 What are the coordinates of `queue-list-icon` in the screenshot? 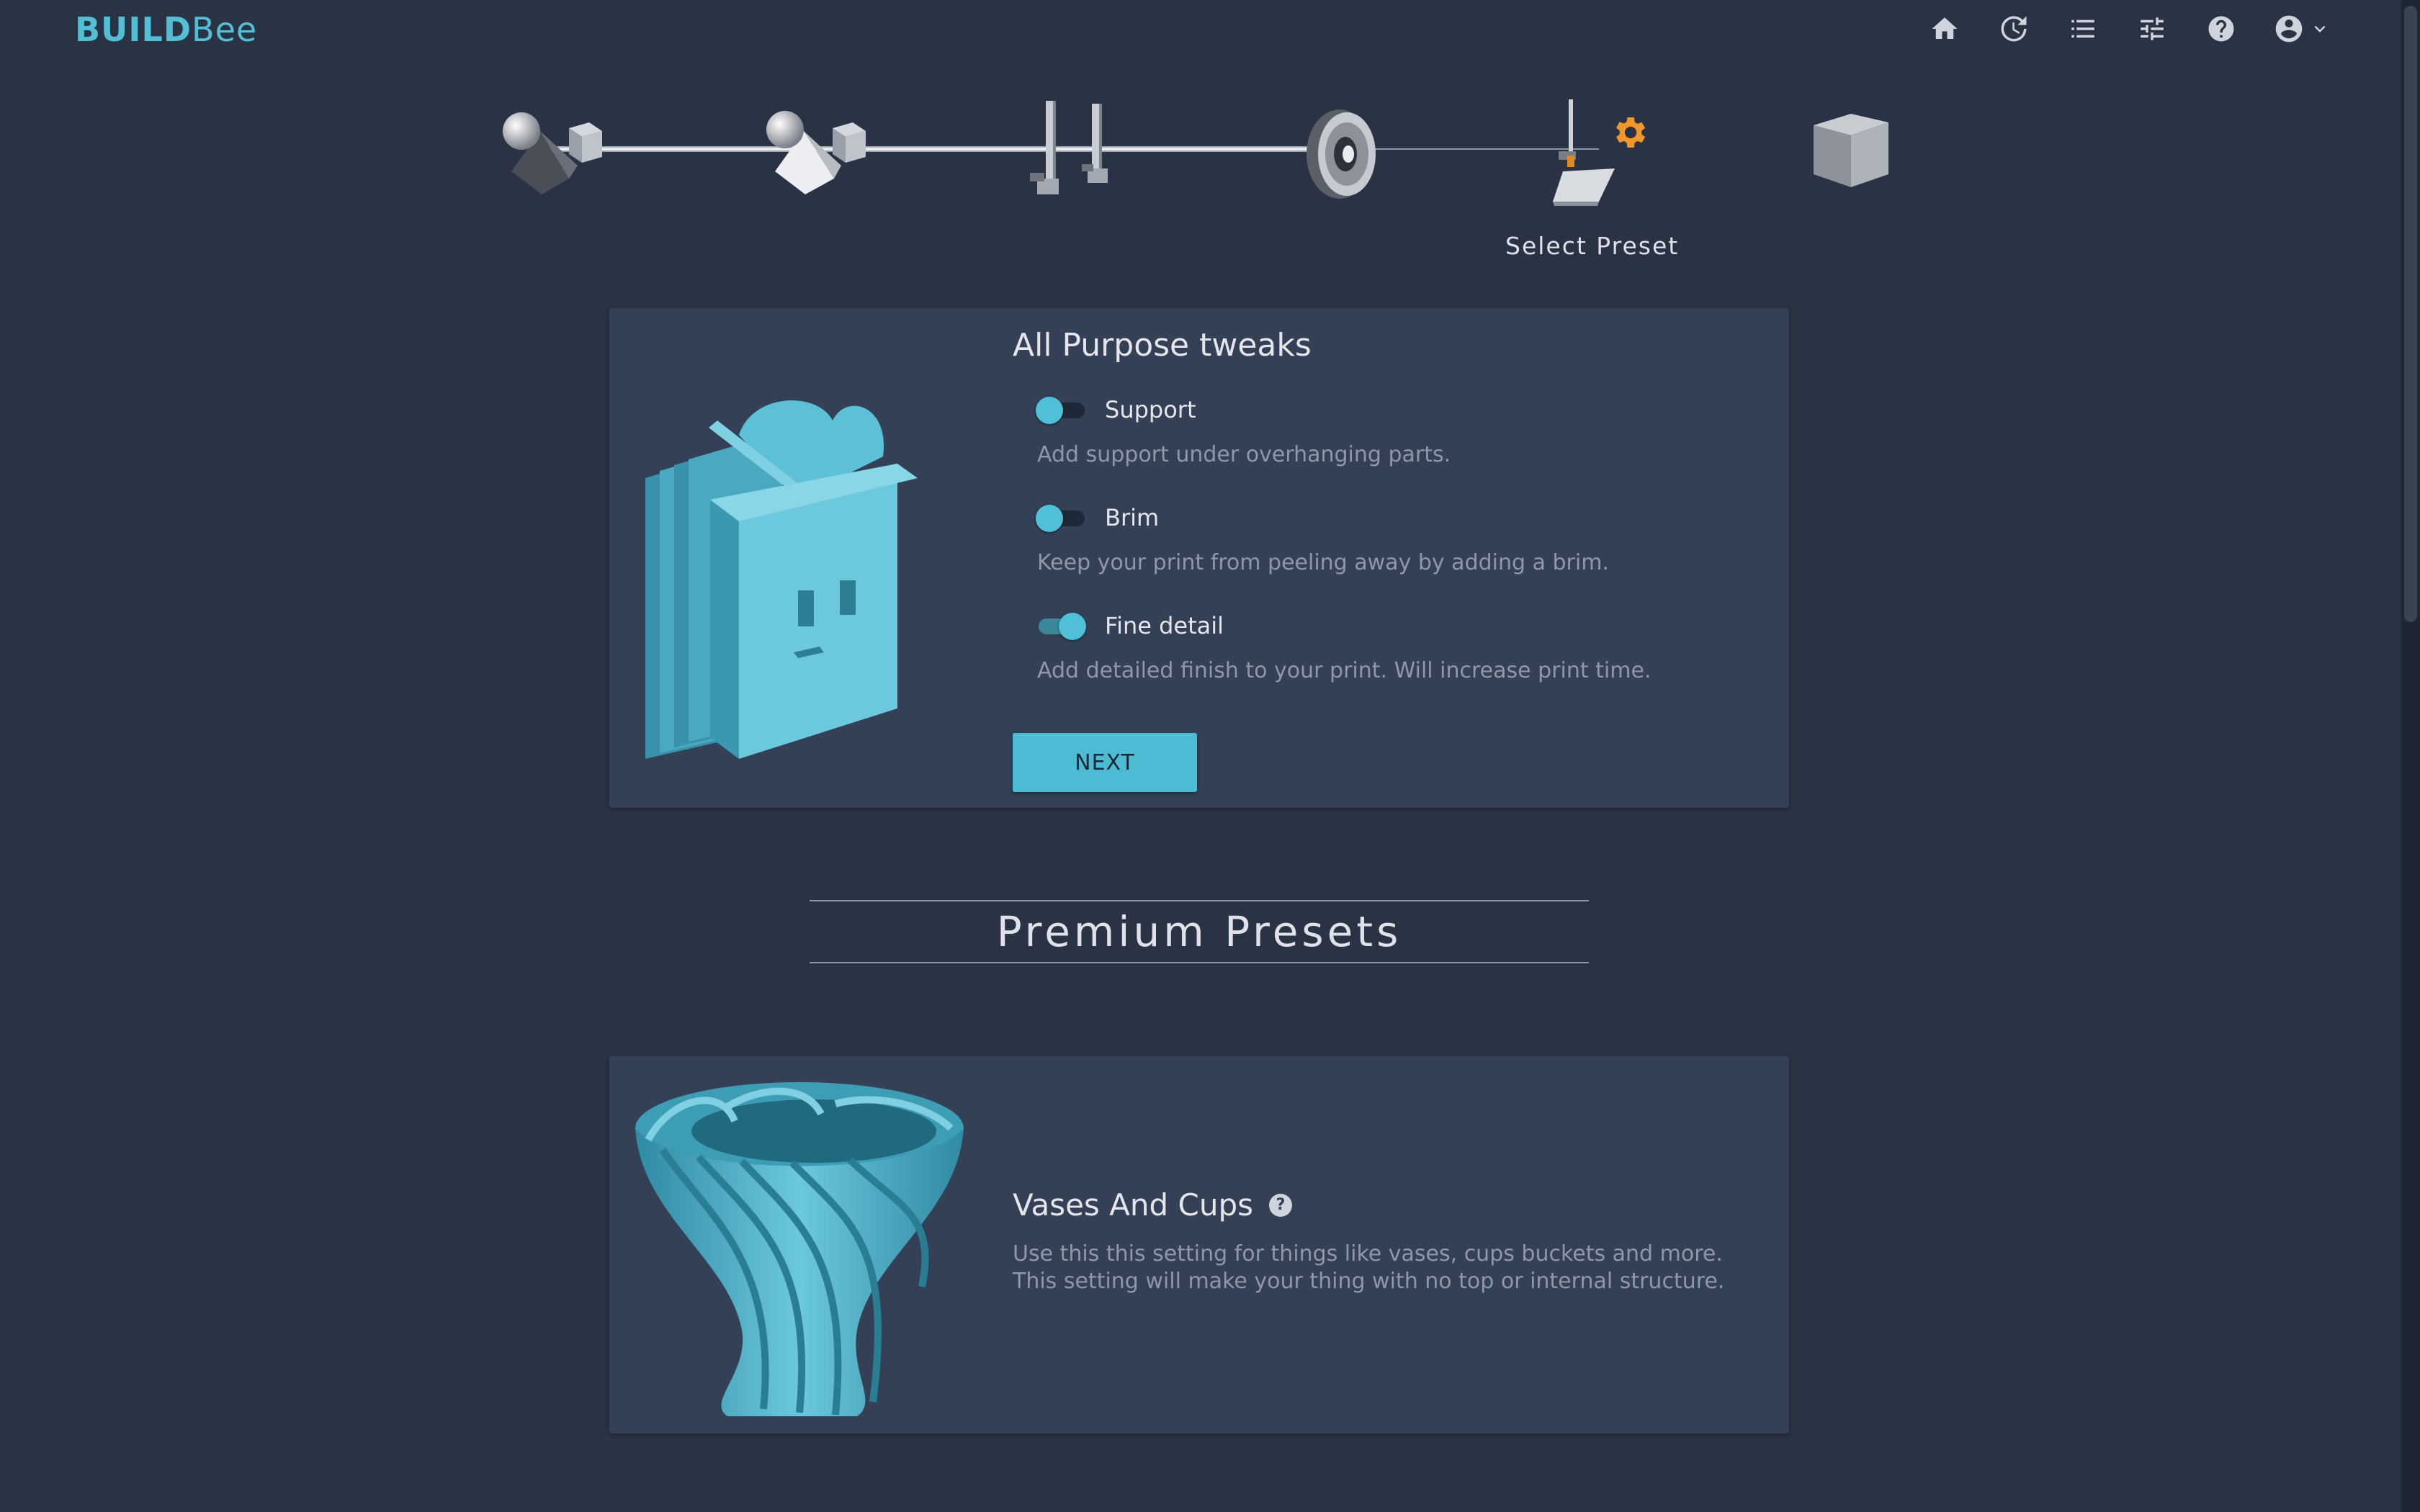 It's located at (2083, 29).